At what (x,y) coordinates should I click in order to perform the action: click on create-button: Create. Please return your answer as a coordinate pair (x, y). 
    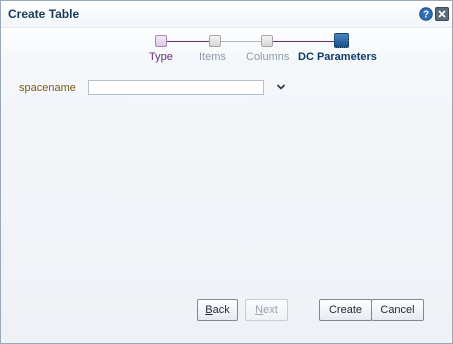
    Looking at the image, I should click on (345, 310).